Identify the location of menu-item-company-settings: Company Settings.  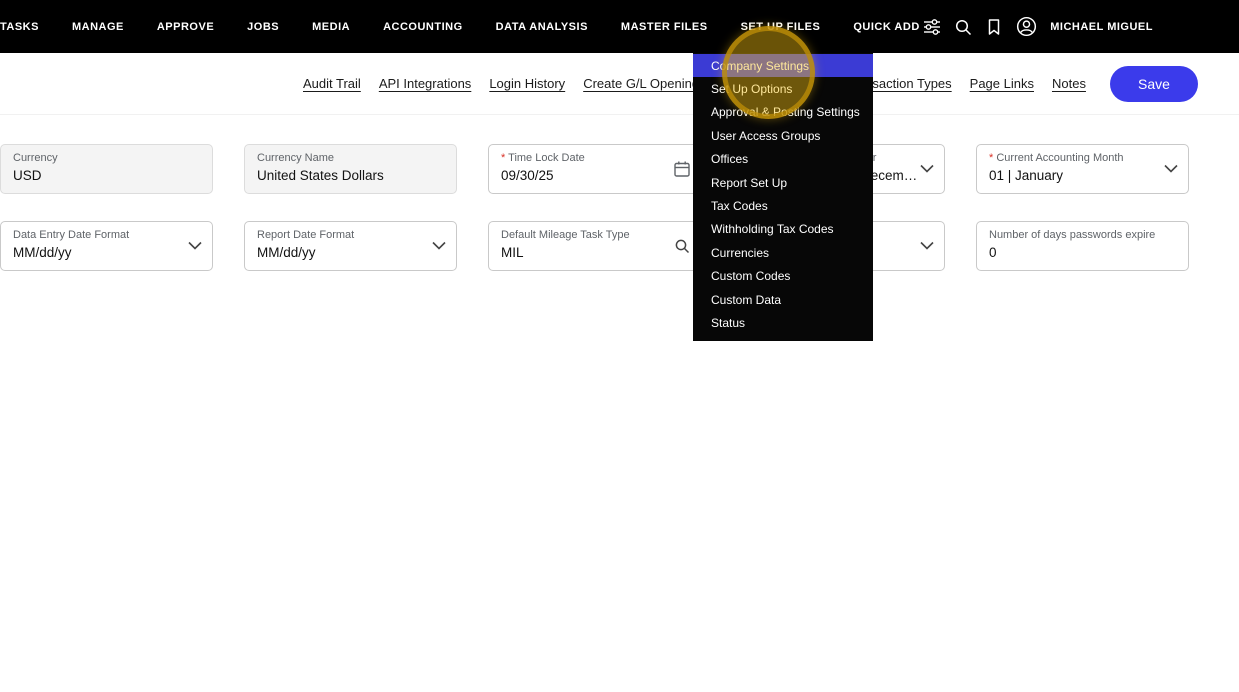
(783, 66).